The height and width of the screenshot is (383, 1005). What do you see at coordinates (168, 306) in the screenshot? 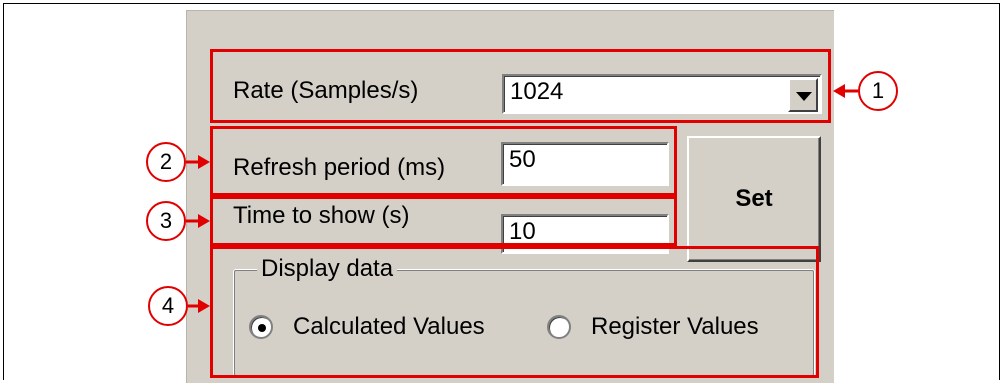
I see `callout-4: 4` at bounding box center [168, 306].